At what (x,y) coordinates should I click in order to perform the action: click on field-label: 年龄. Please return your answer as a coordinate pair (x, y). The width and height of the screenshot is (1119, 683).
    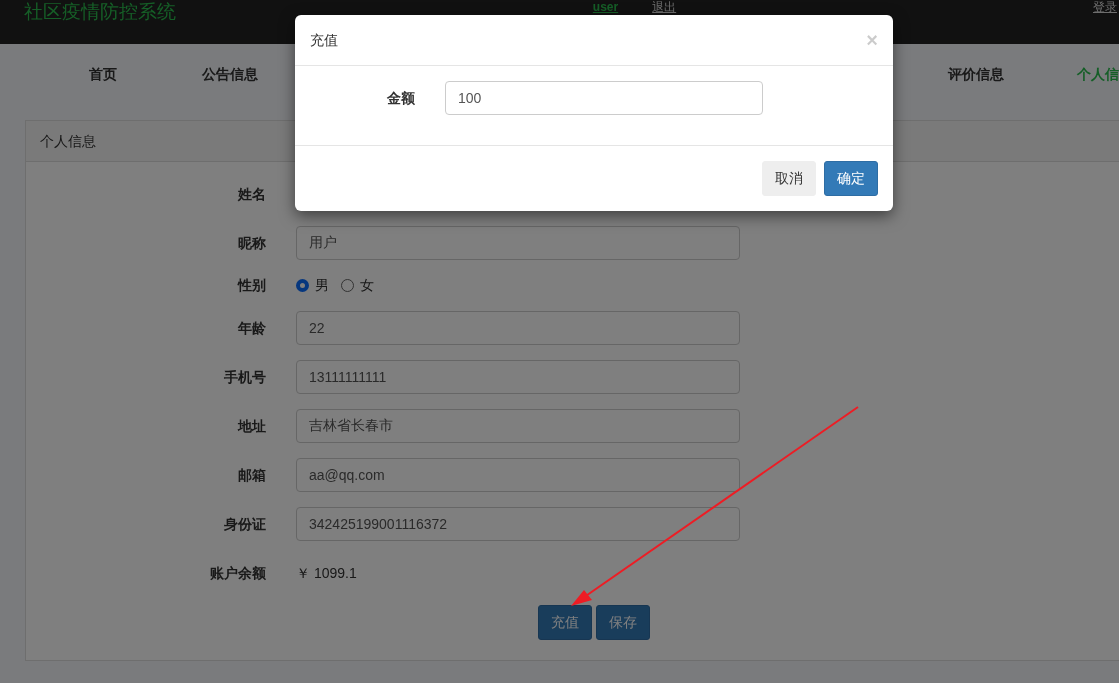
    Looking at the image, I should click on (252, 328).